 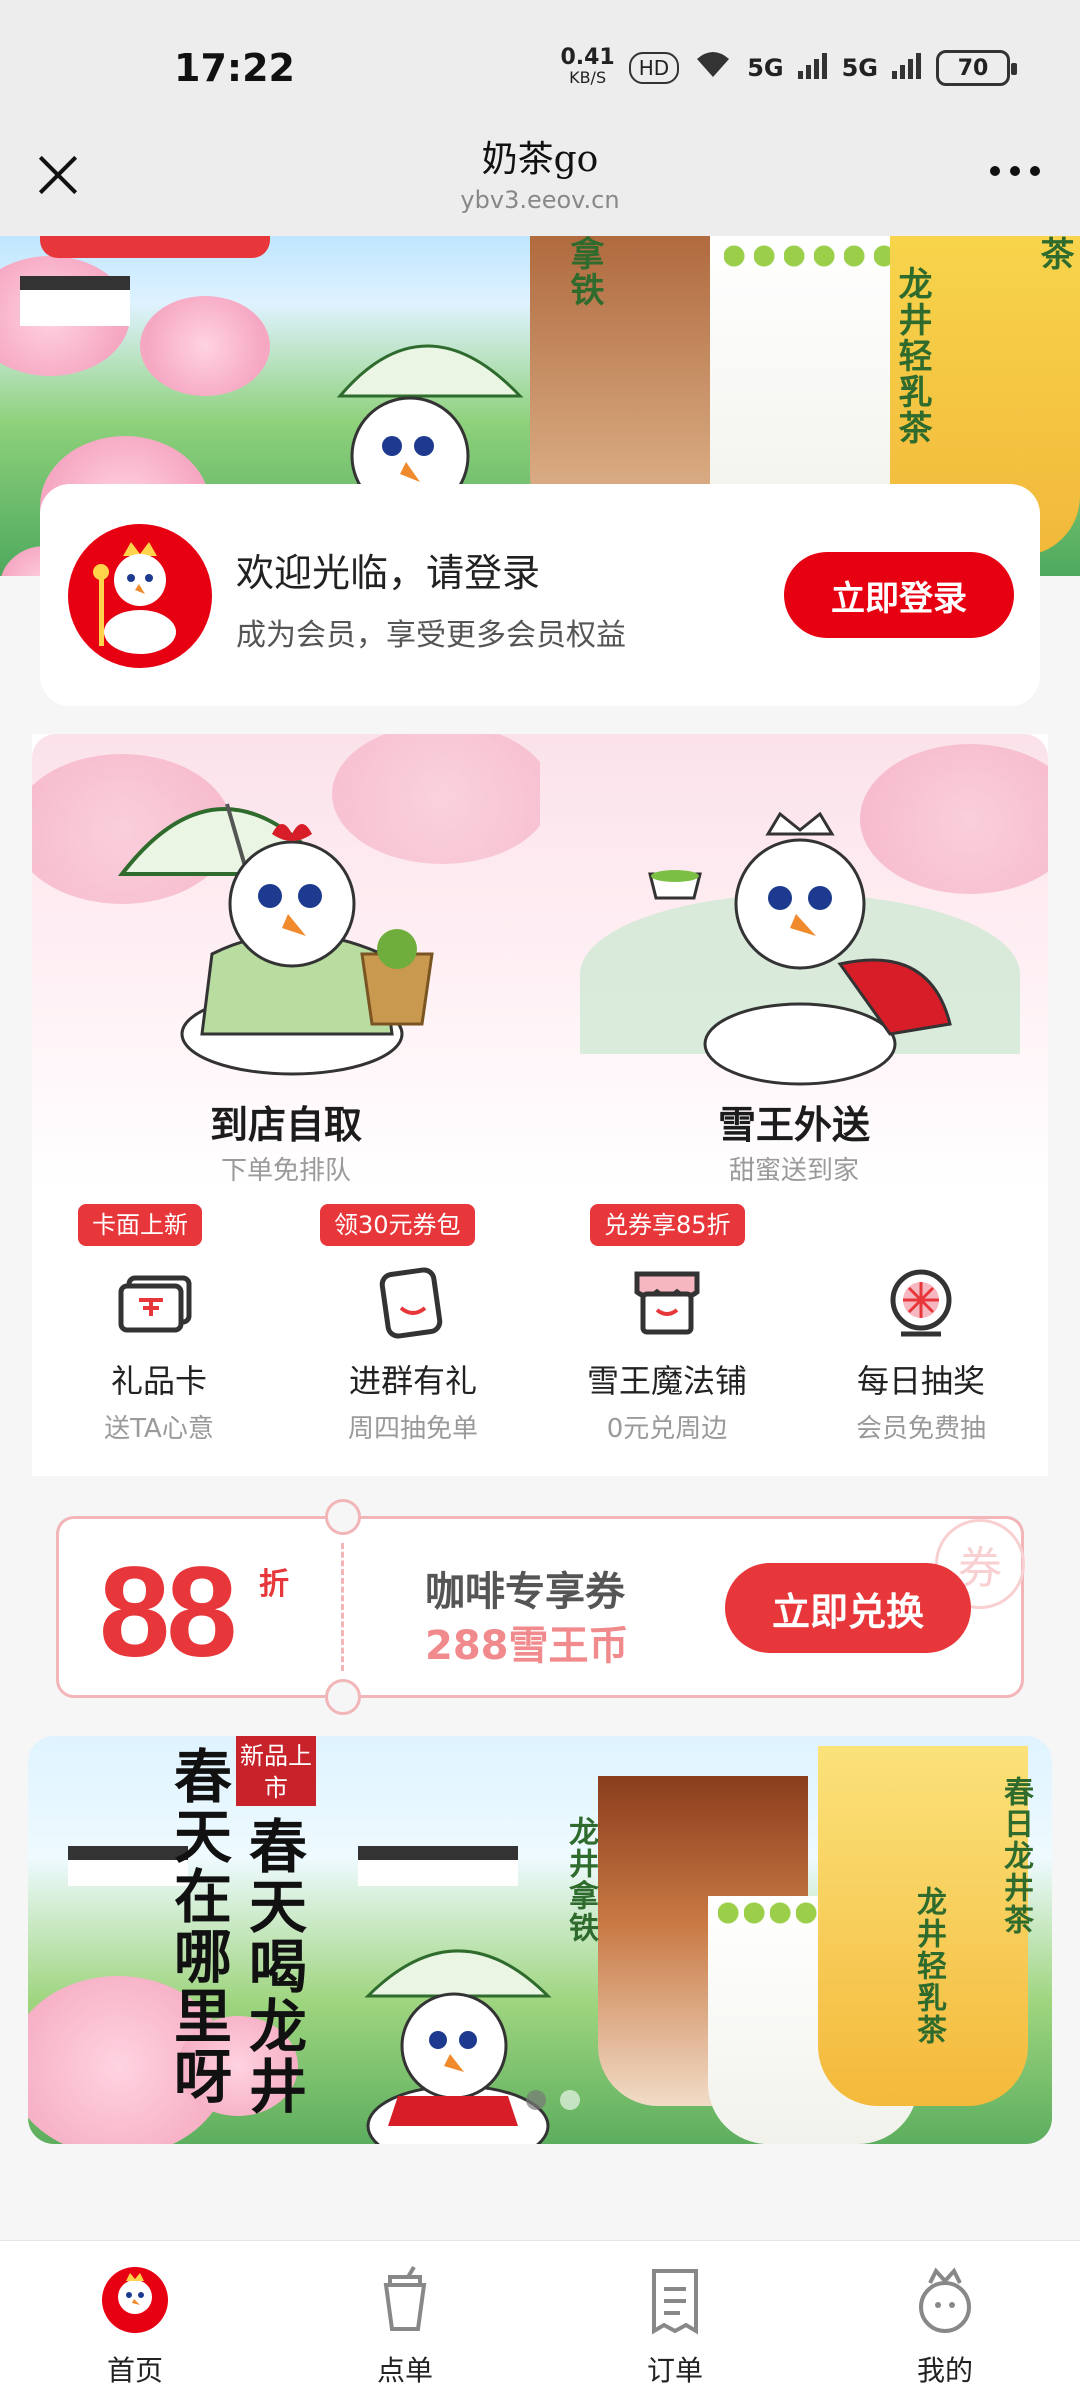 What do you see at coordinates (158, 1381) in the screenshot?
I see `quick-label: 礼品卡` at bounding box center [158, 1381].